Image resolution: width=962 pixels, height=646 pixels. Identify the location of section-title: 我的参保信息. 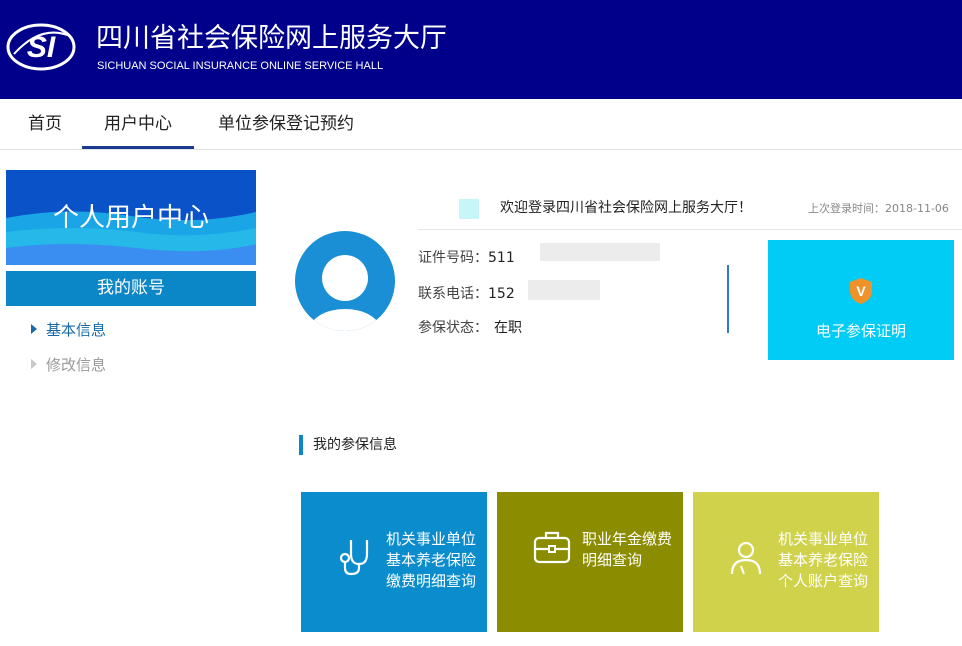
(355, 445).